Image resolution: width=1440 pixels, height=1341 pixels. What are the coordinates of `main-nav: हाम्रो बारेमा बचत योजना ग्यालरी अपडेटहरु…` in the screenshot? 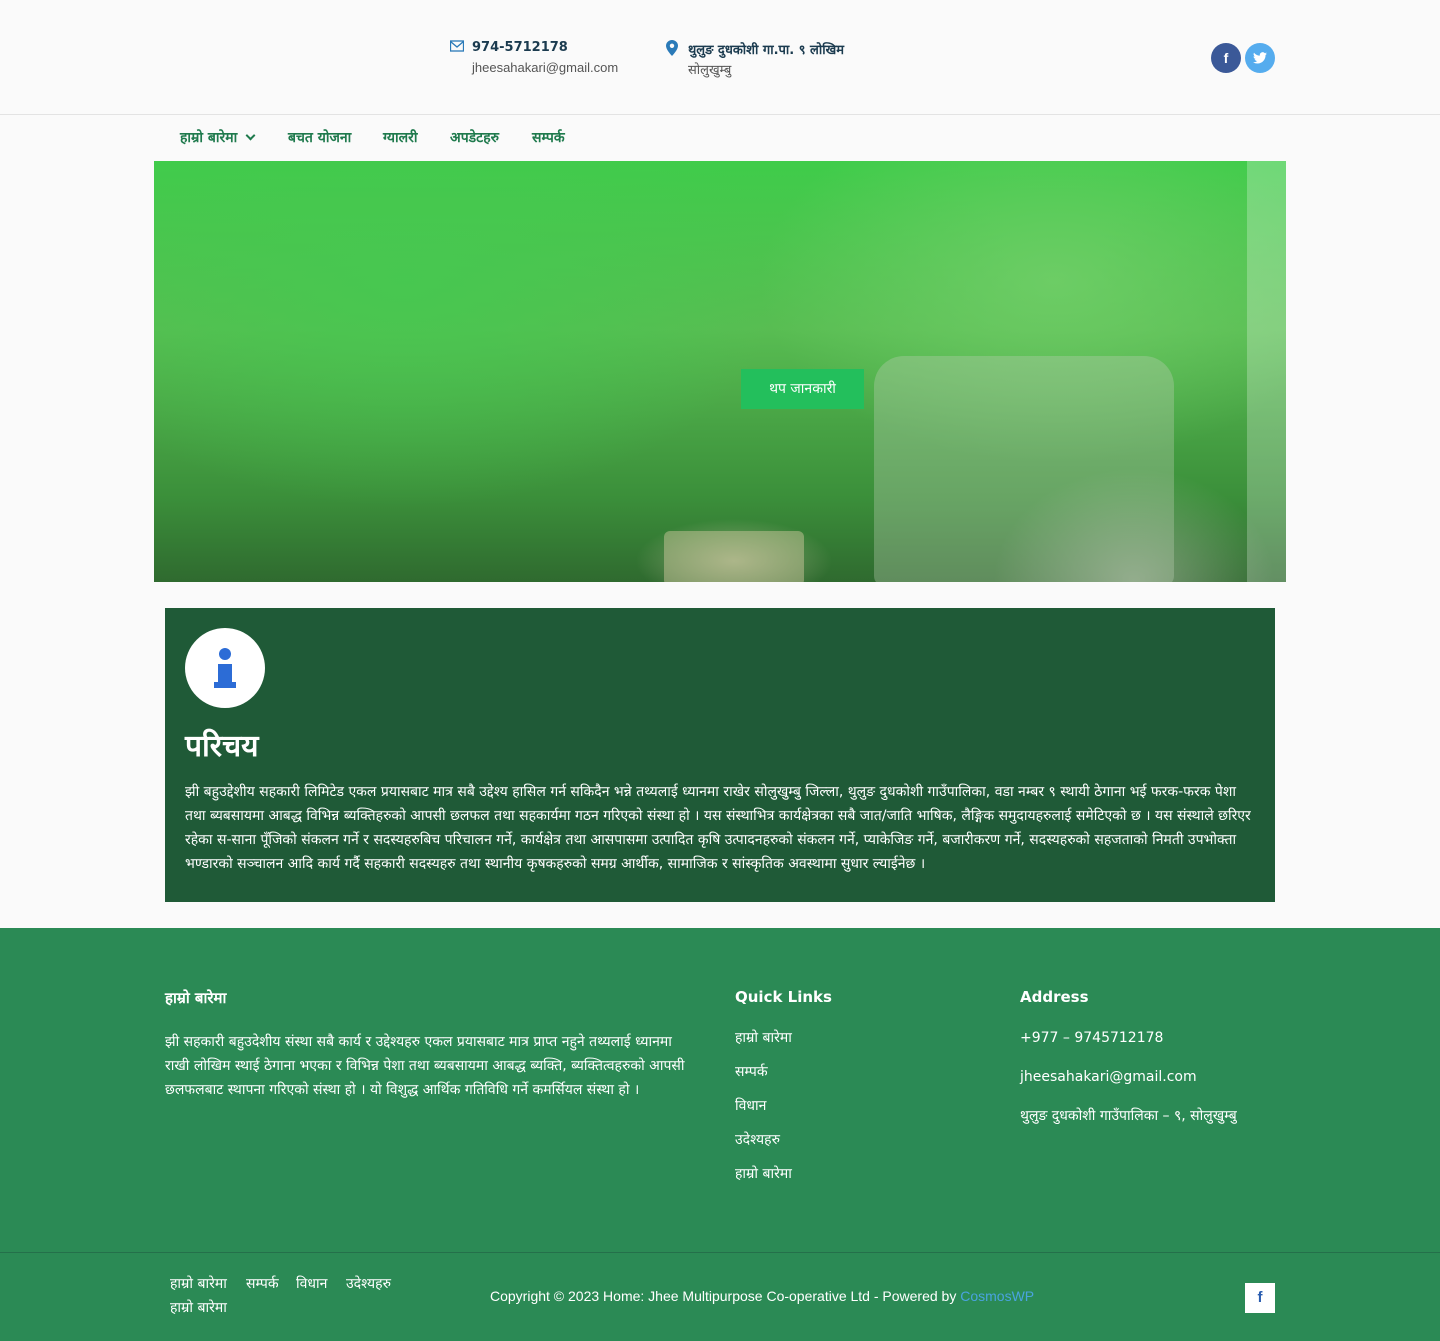 It's located at (720, 138).